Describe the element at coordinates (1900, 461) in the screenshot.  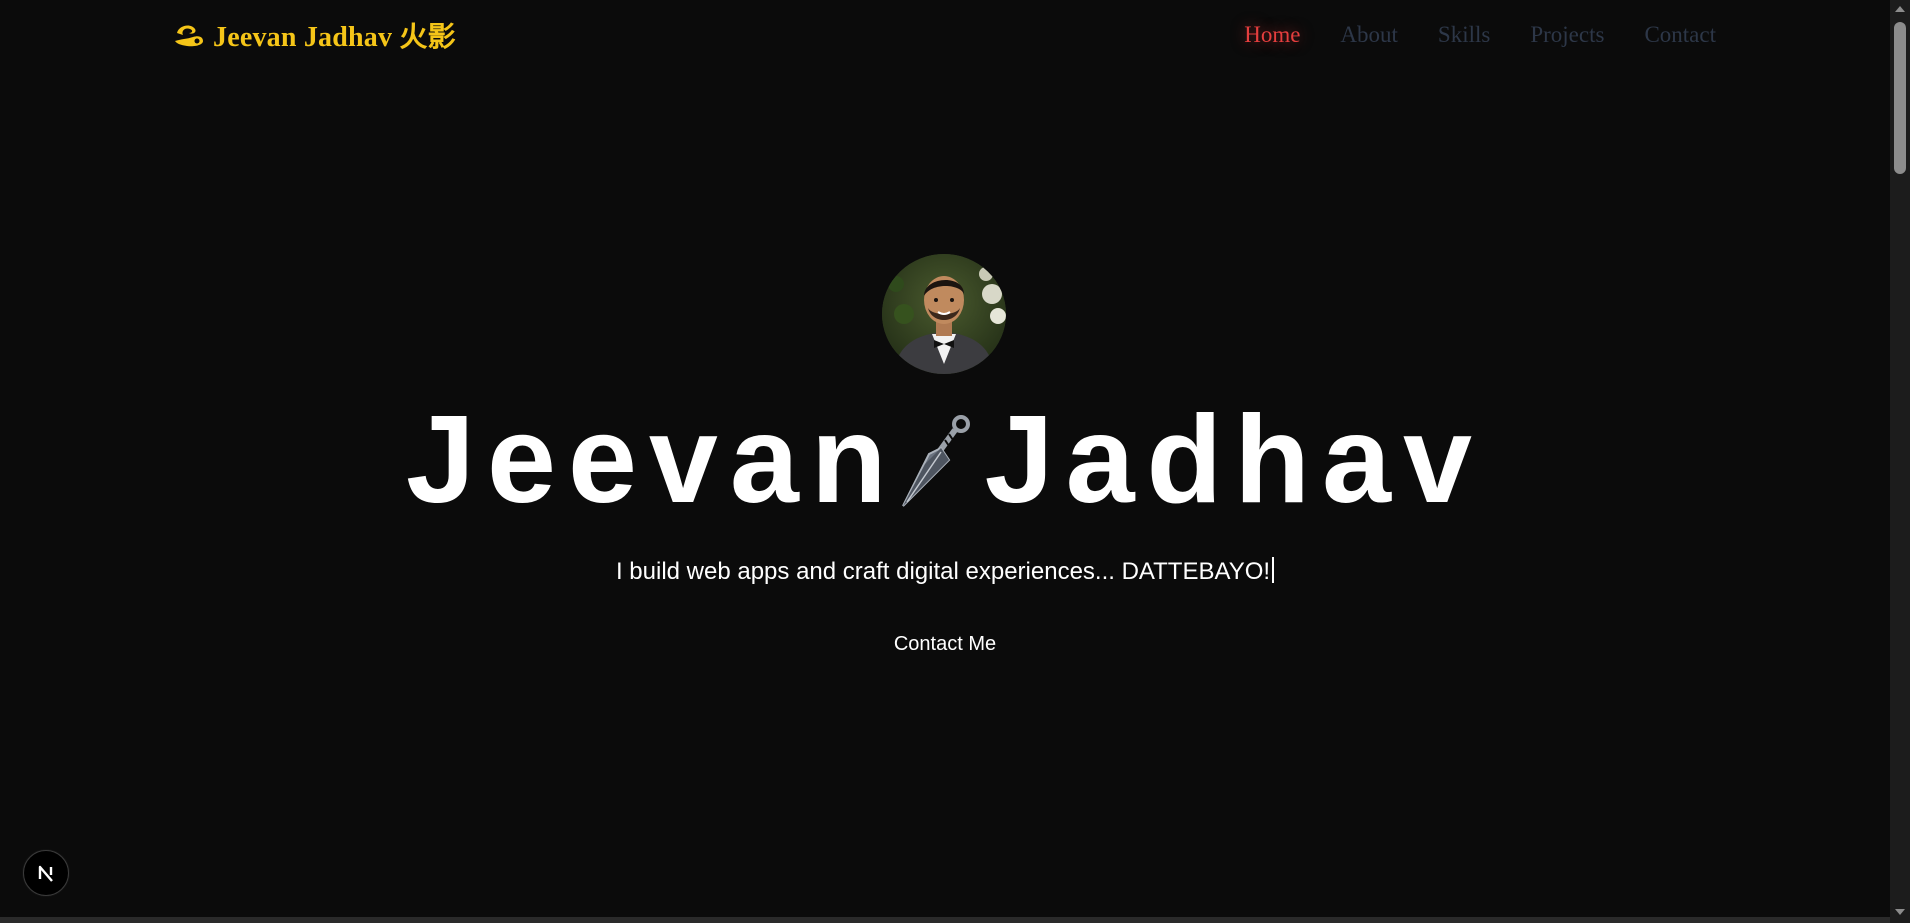
I see `vertical-scrollbar` at that location.